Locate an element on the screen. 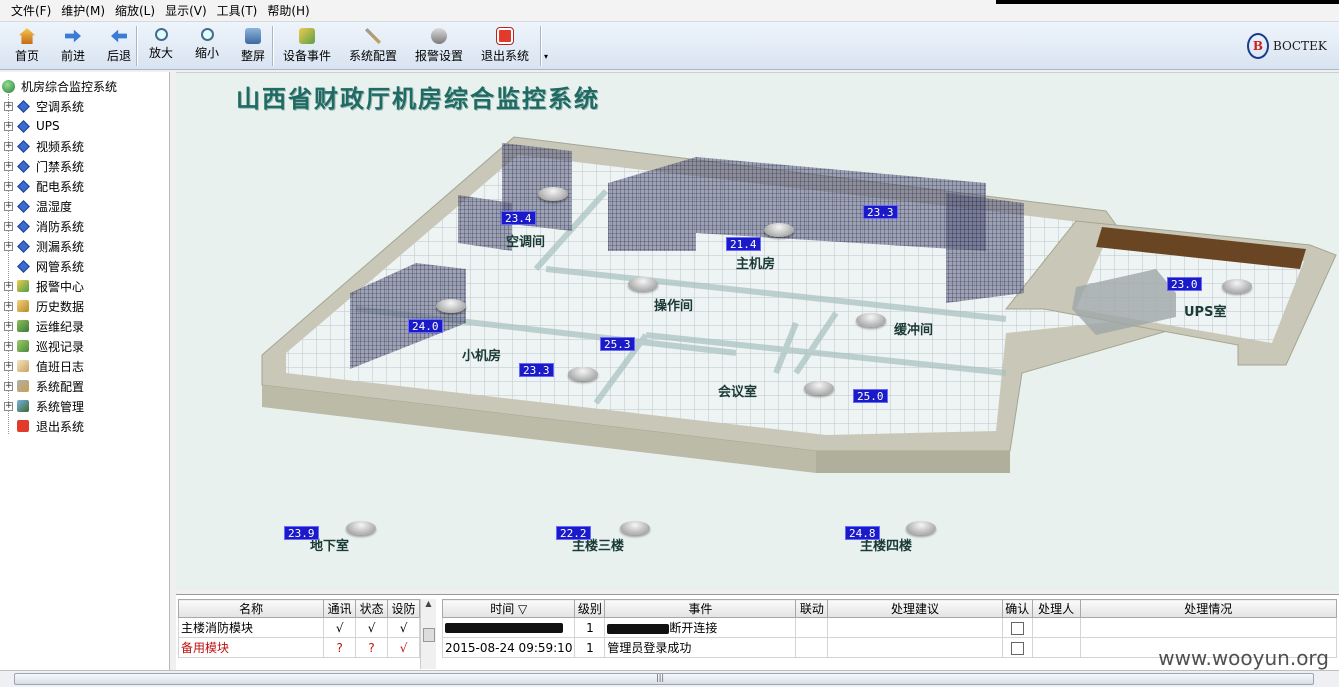  temp-readout-operation: 25.3 is located at coordinates (617, 344).